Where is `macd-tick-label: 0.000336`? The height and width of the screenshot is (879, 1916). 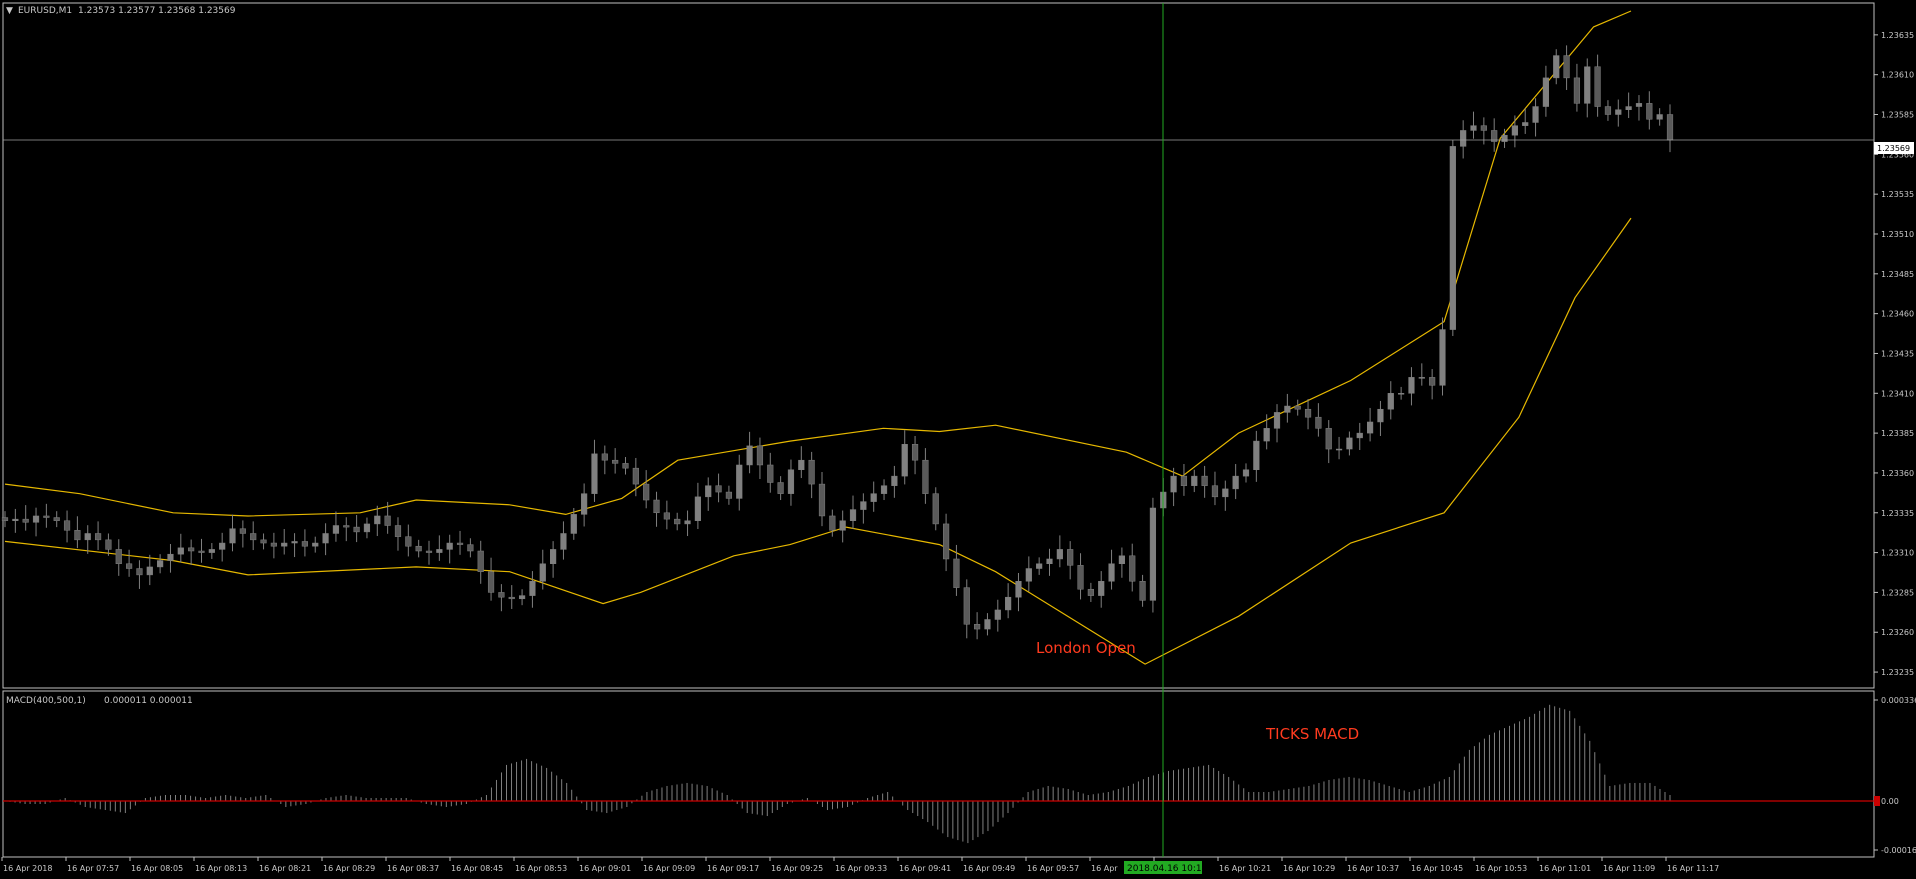
macd-tick-label: 0.000336 is located at coordinates (1898, 700).